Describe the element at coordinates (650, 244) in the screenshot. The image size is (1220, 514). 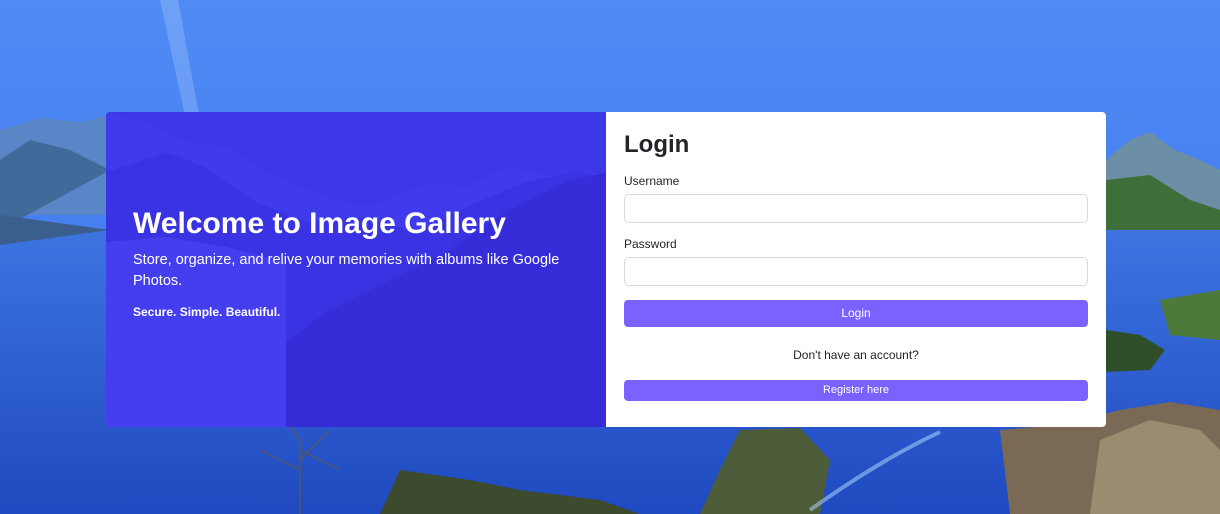
I see `password-label: Password` at that location.